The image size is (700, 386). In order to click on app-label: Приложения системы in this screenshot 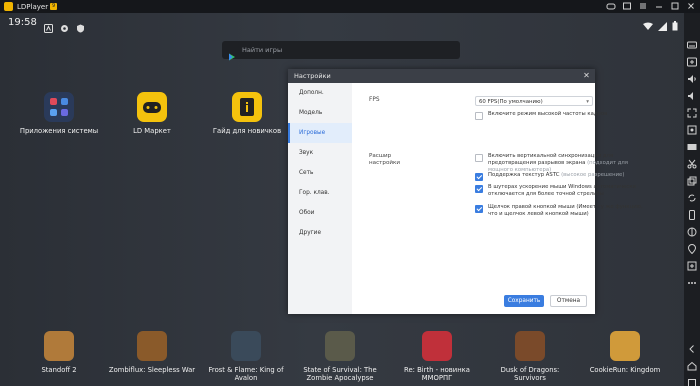, I will do `click(59, 131)`.